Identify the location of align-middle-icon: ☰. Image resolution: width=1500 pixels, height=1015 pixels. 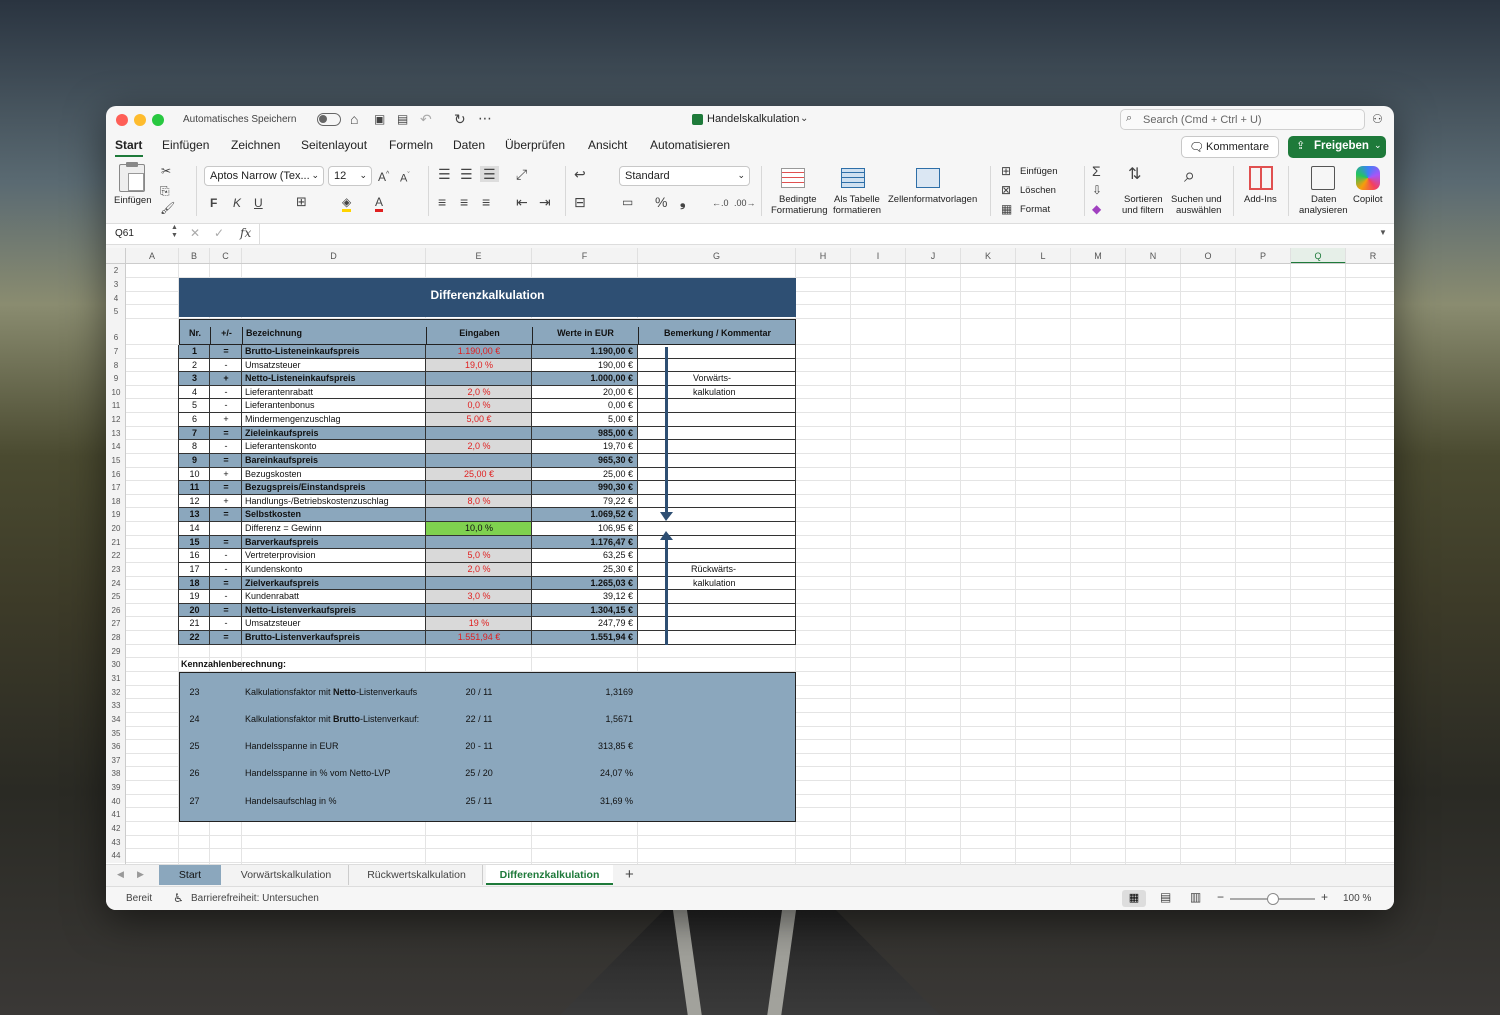
(466, 174).